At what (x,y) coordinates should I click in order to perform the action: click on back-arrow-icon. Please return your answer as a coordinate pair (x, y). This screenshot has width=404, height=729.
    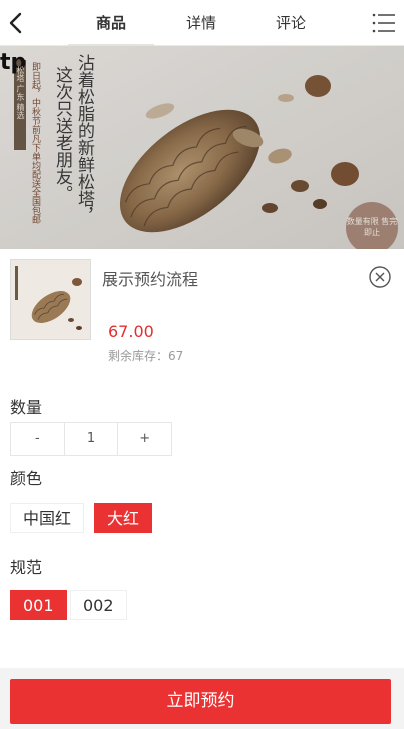
    Looking at the image, I should click on (17, 23).